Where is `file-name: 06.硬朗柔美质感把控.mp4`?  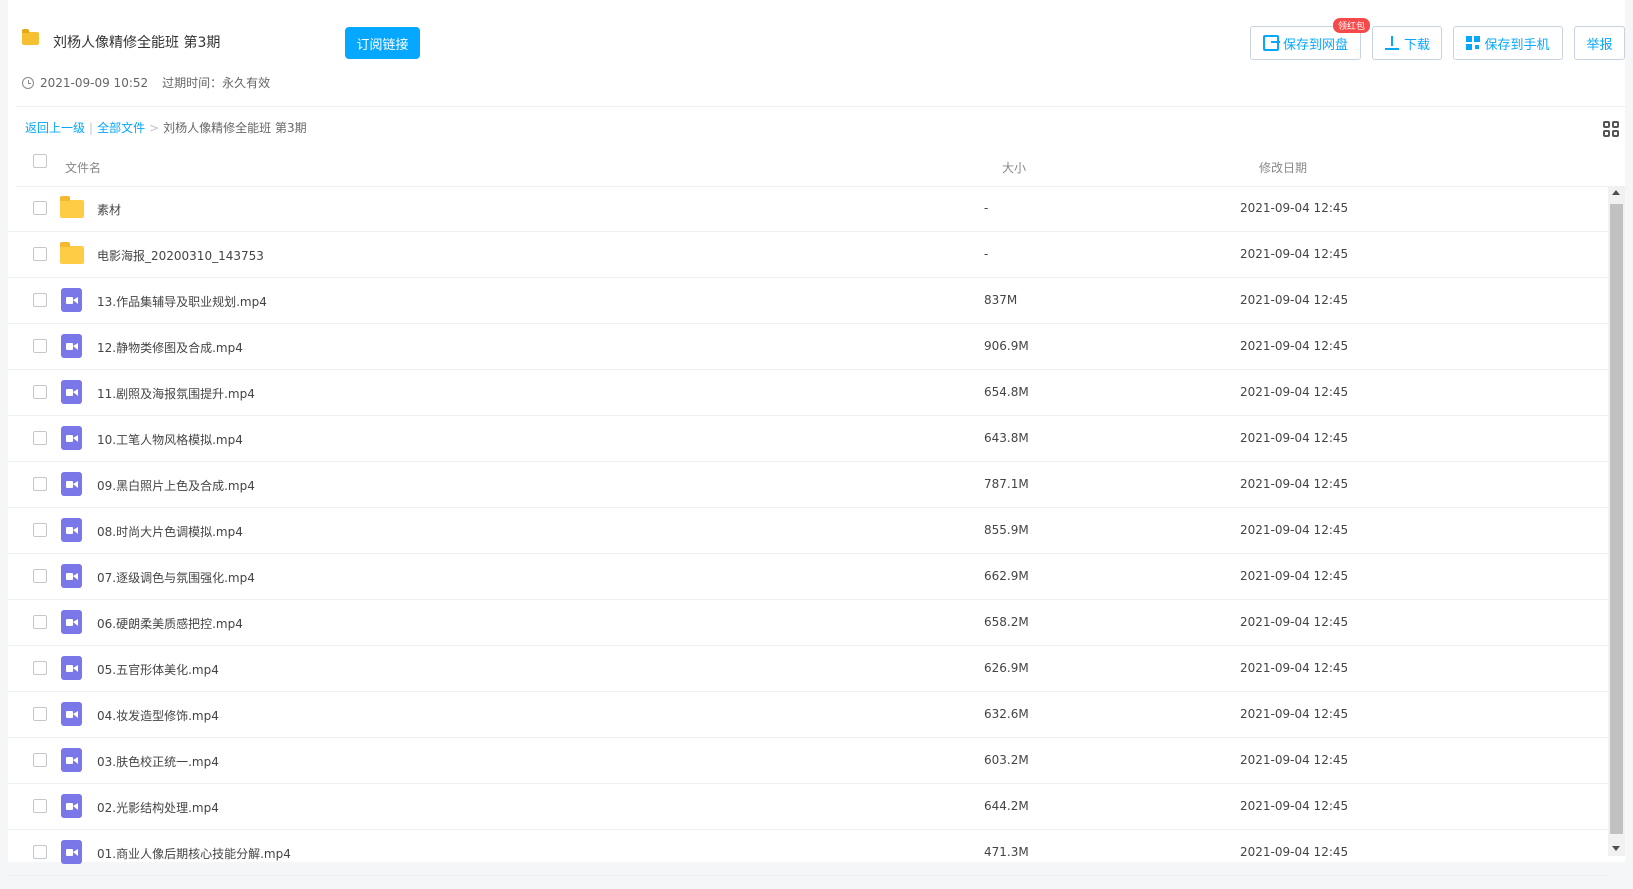 file-name: 06.硬朗柔美质感把控.mp4 is located at coordinates (170, 623).